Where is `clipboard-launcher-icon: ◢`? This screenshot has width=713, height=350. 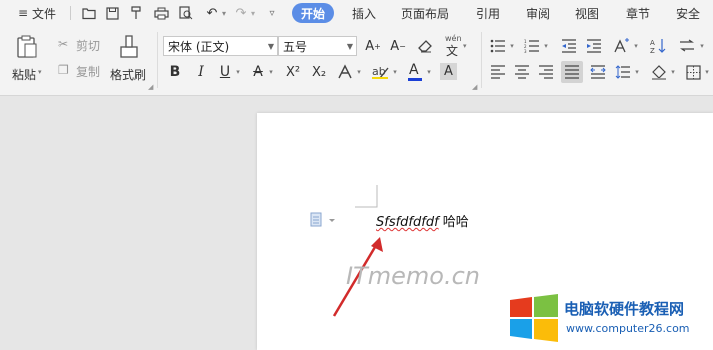
clipboard-launcher-icon: ◢ is located at coordinates (150, 87).